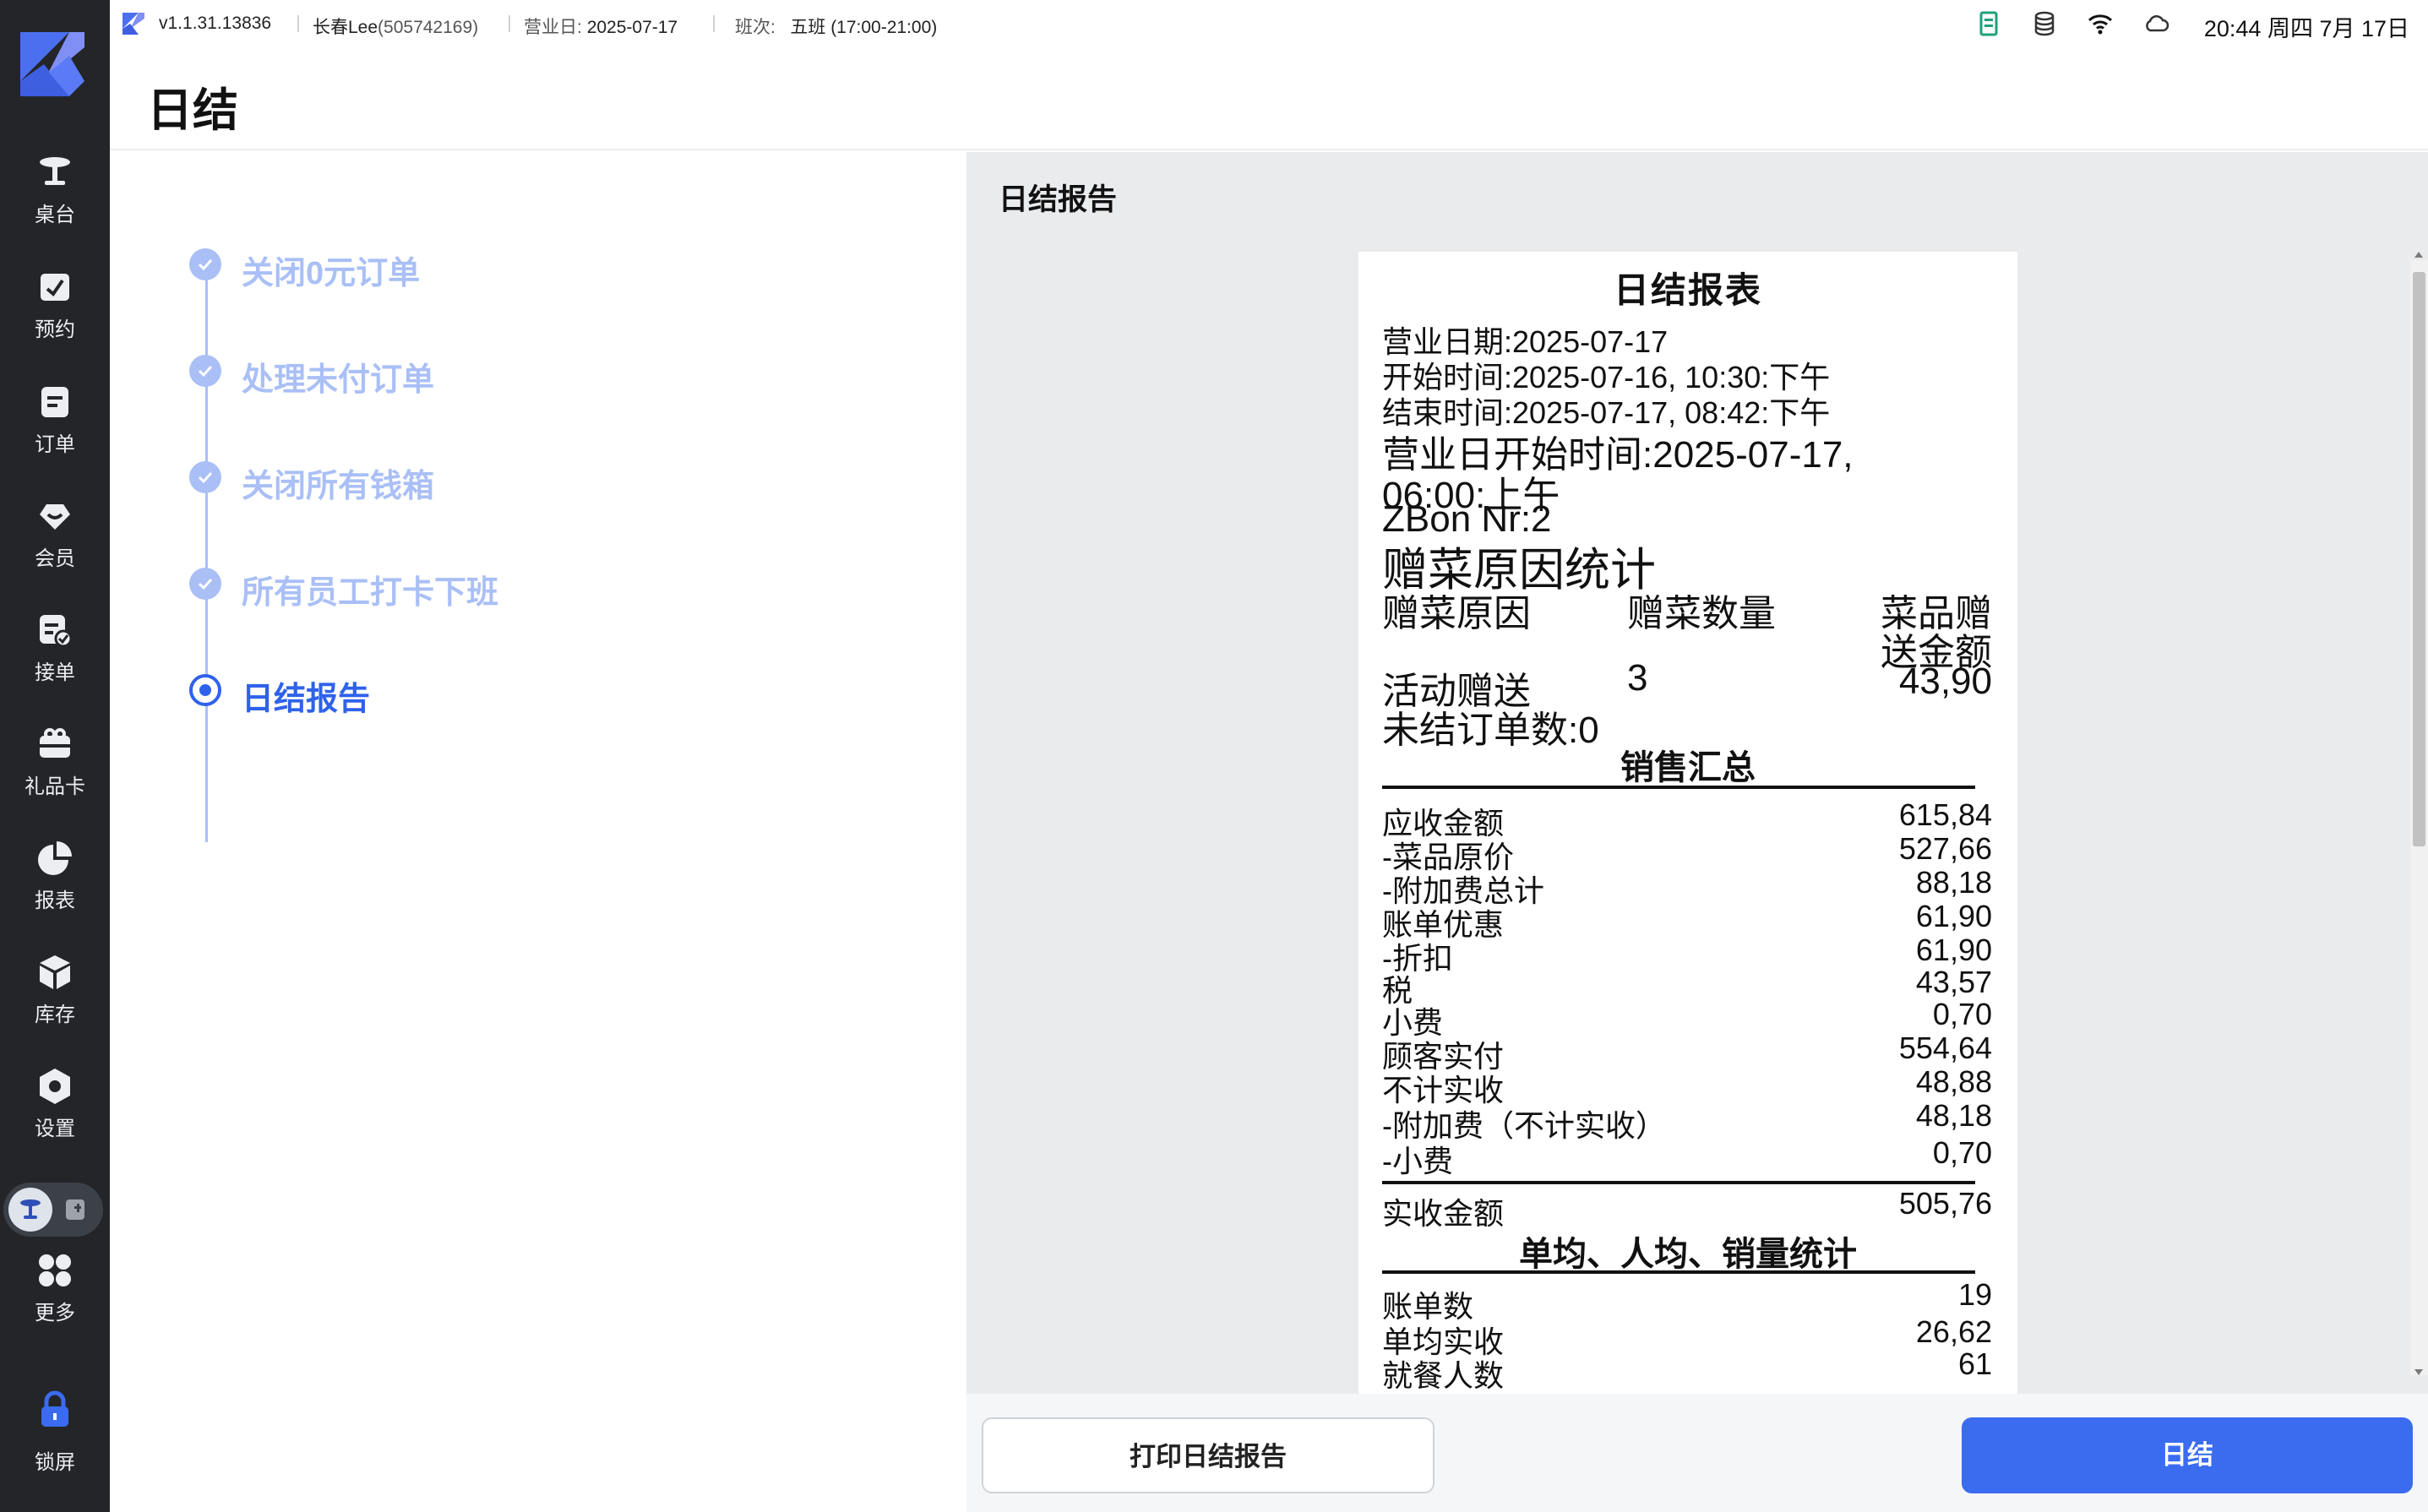 The image size is (2428, 1512). What do you see at coordinates (55, 901) in the screenshot?
I see `sidebar-item-label: 报表` at bounding box center [55, 901].